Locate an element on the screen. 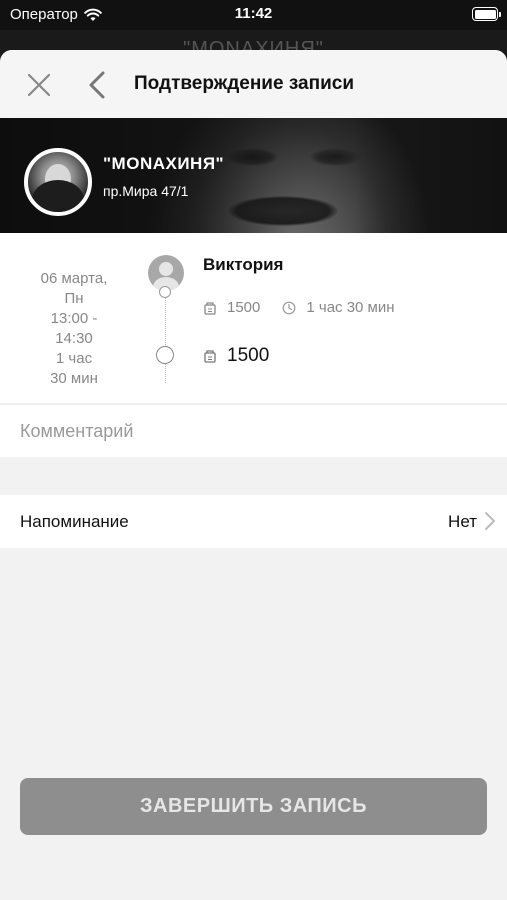 Image resolution: width=507 pixels, height=900 pixels. duration-line: 1 час is located at coordinates (74, 358).